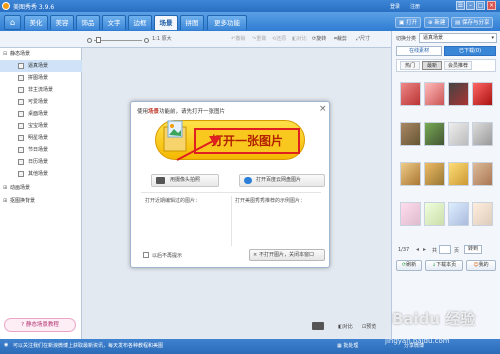  Describe the element at coordinates (432, 65) in the screenshot. I see `subtab-new: 最新` at that location.